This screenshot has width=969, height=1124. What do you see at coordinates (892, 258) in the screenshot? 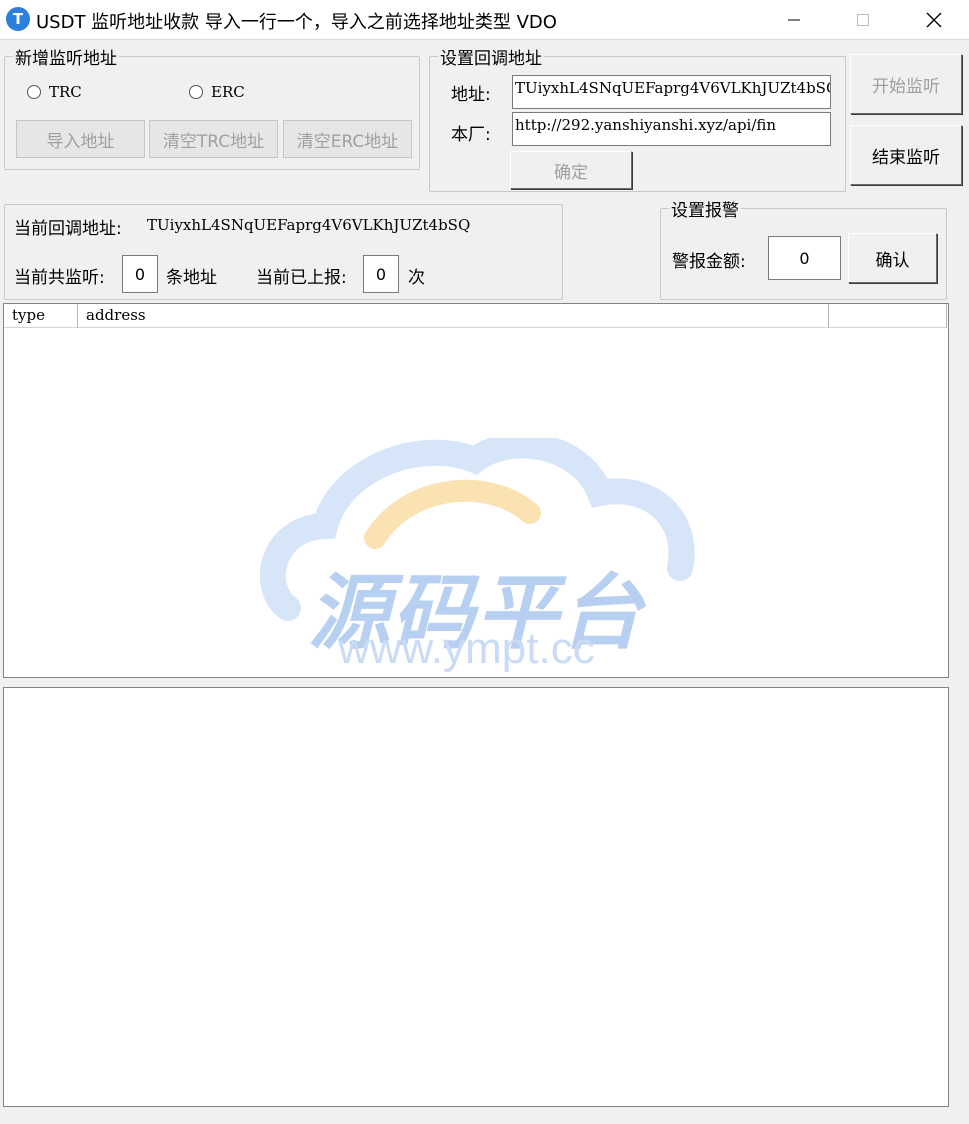
I see `alarm-confirm-button: 确认` at bounding box center [892, 258].